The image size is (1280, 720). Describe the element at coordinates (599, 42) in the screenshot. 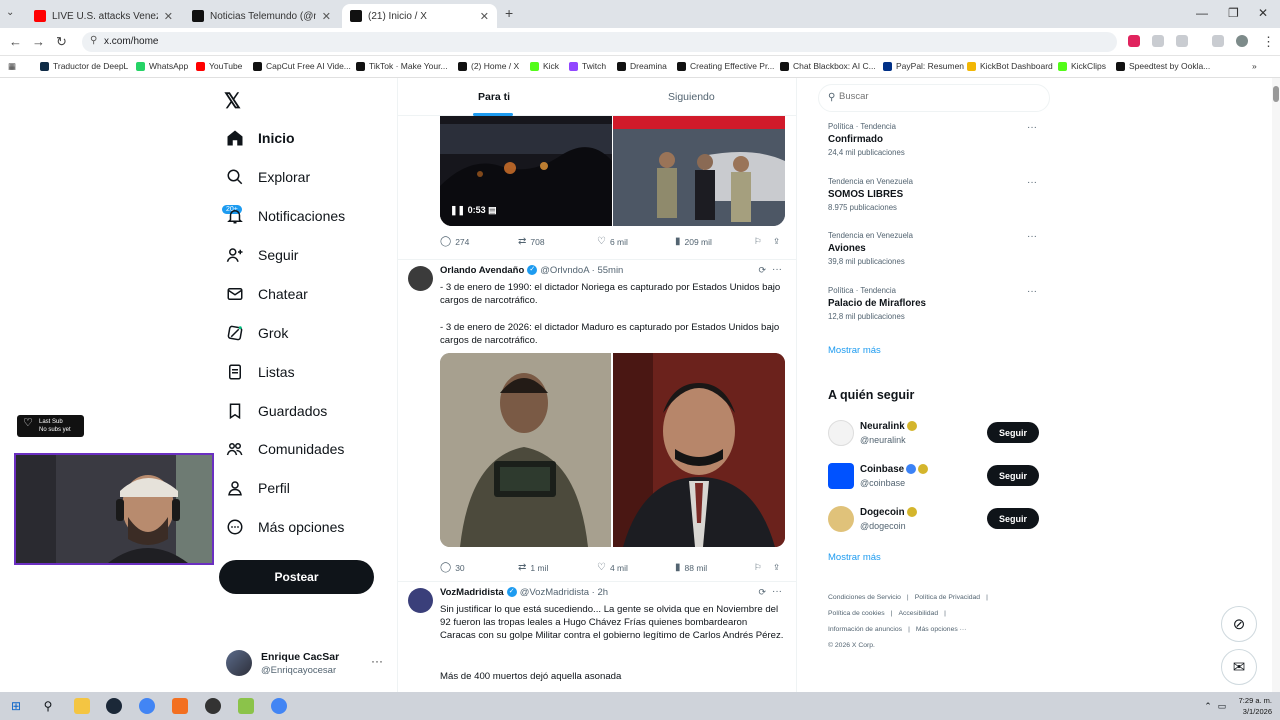

I see `omnibox: ⚲ x.com/home` at that location.